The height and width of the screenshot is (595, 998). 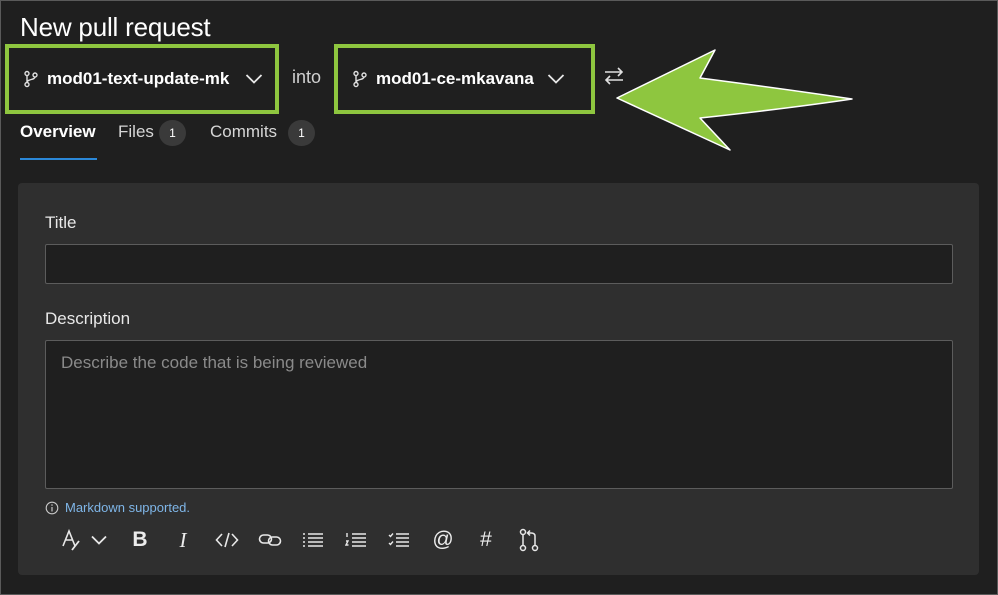 I want to click on numbered-list-button, so click(x=356, y=540).